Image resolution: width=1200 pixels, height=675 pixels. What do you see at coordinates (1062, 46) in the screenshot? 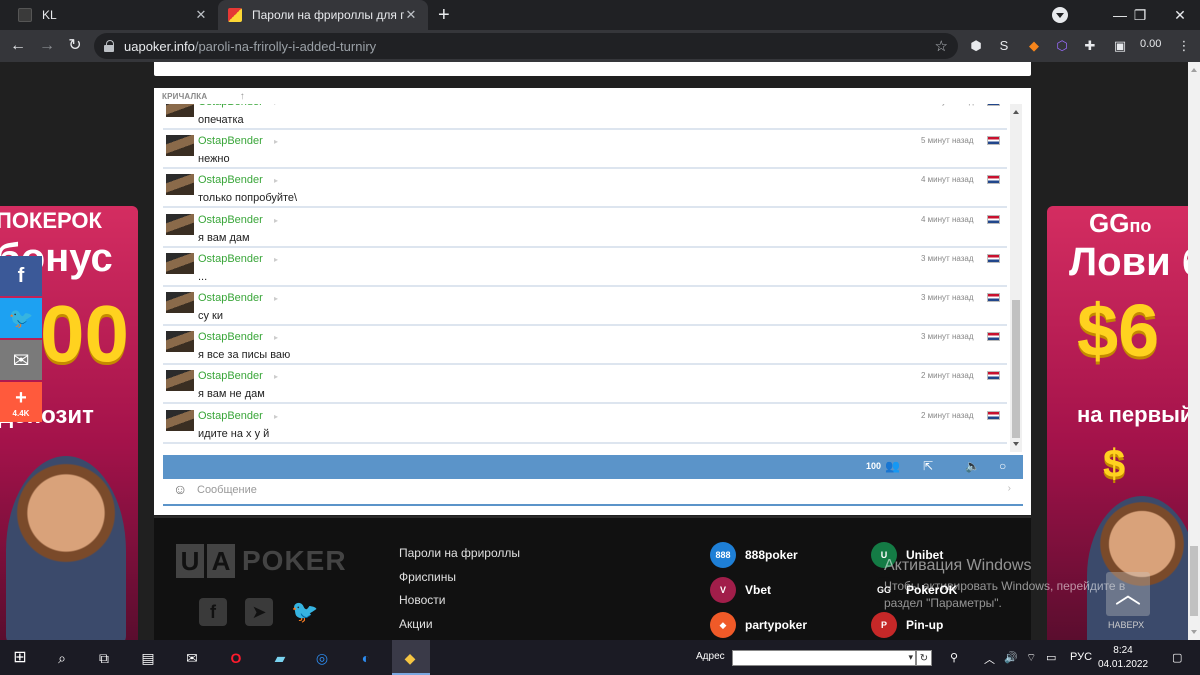
I see `hex-extension-icon: ⬡` at bounding box center [1062, 46].